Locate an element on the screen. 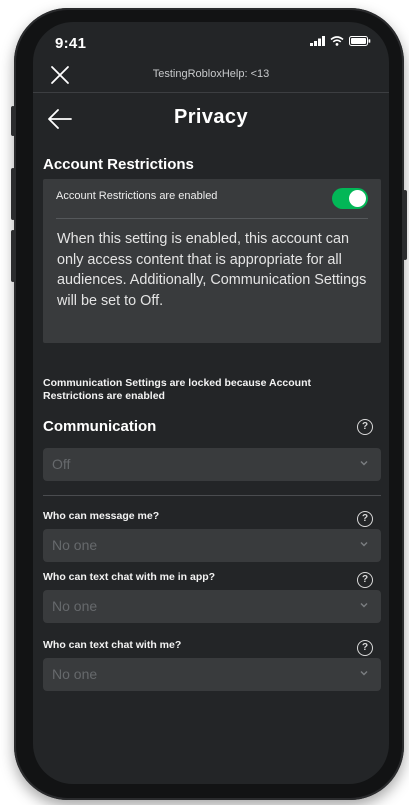 The width and height of the screenshot is (409, 805). top-bar: TestingRobloxHelp: <13 is located at coordinates (211, 75).